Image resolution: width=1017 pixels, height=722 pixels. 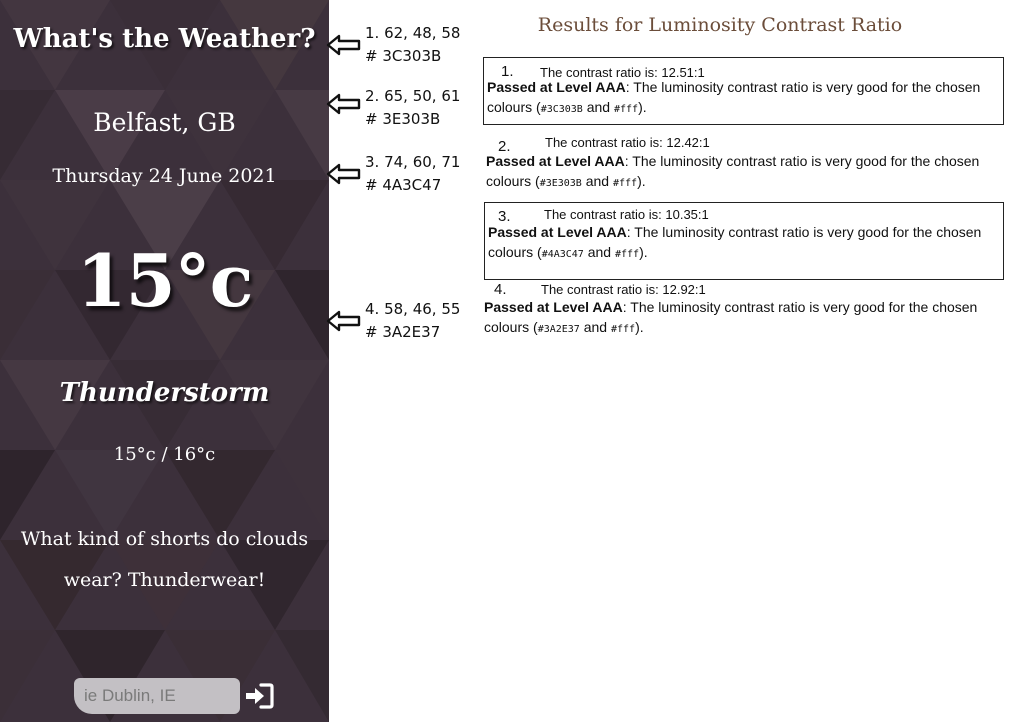 I want to click on foreground-code: #3E303B, so click(x=560, y=183).